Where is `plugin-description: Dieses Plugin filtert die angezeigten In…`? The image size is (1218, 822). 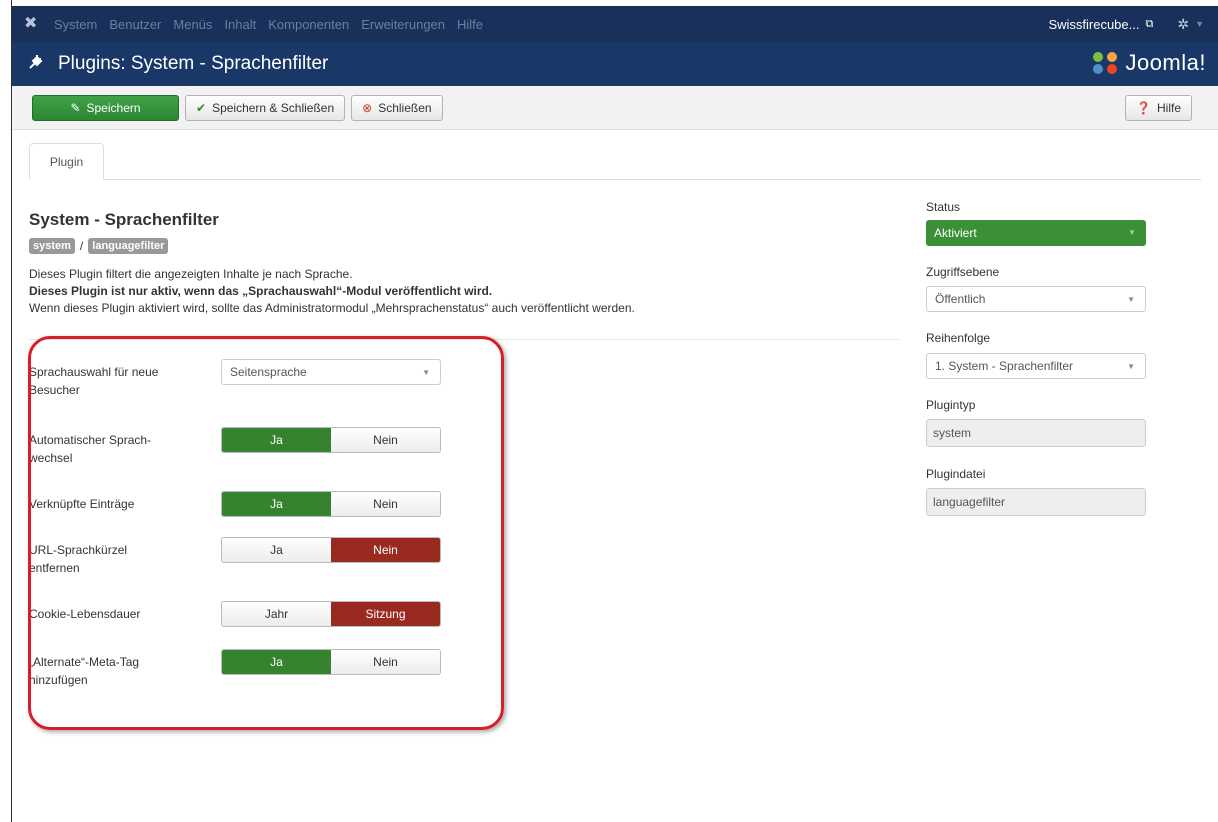
plugin-description: Dieses Plugin filtert die angezeigten In… is located at coordinates (332, 291).